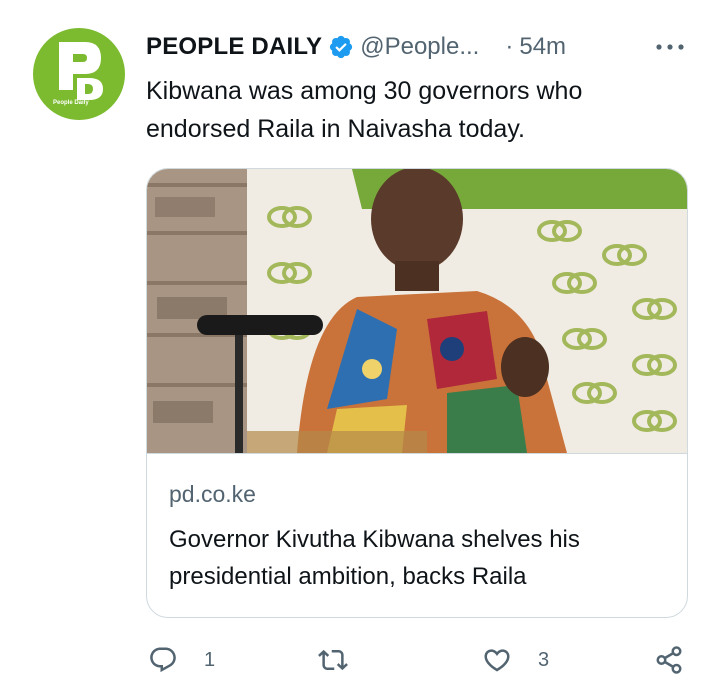  Describe the element at coordinates (81, 71) in the screenshot. I see `people-daily-logo-icon` at that location.